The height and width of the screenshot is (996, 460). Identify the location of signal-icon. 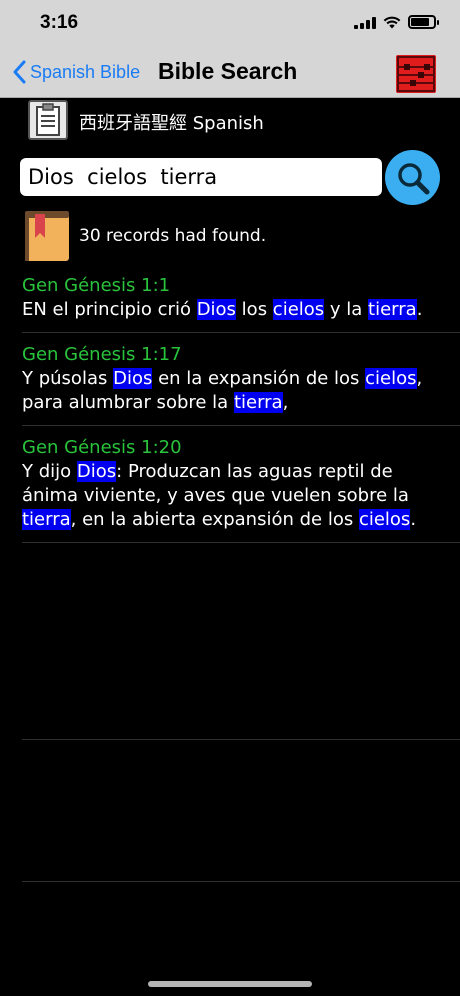
(365, 22).